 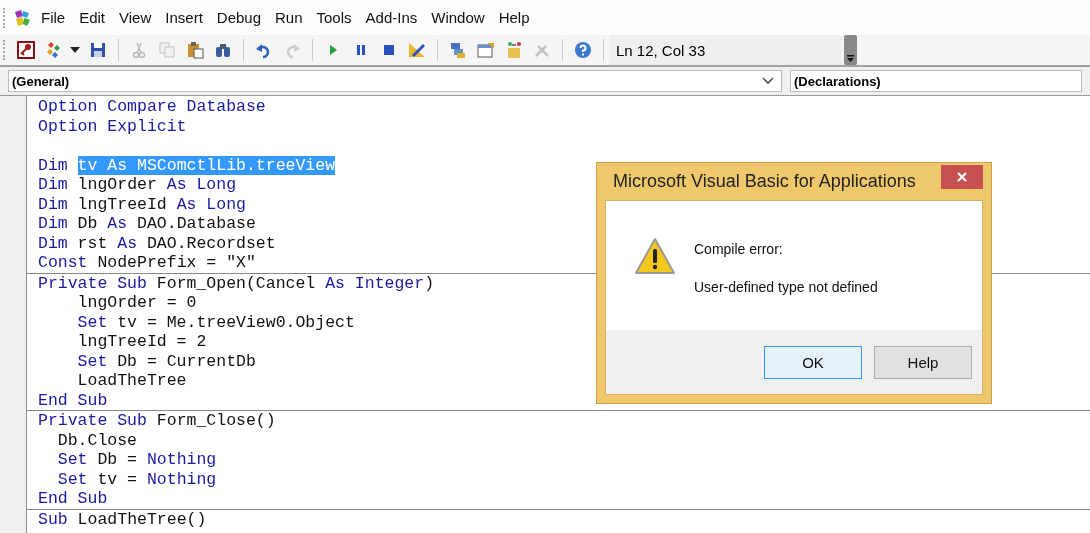 I want to click on close-button, so click(x=962, y=177).